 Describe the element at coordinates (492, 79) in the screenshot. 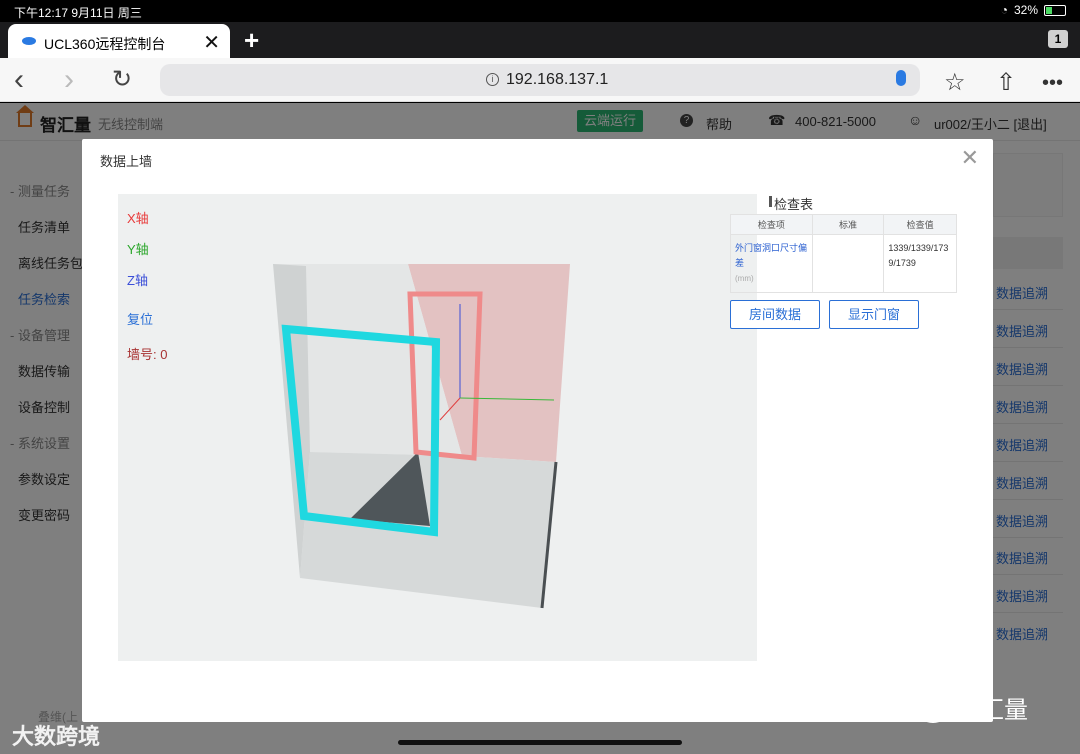

I see `info-icon: i` at that location.